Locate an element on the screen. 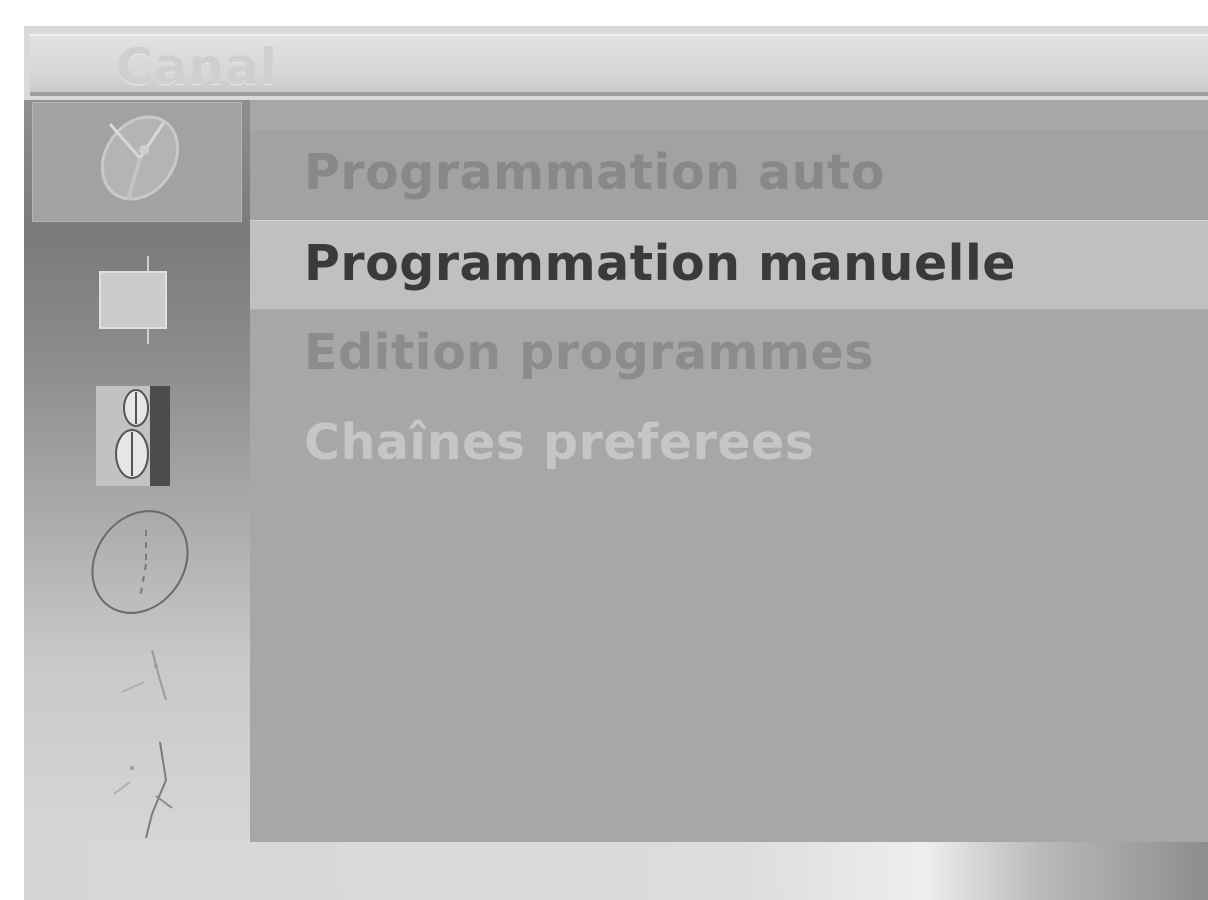  speaker-icon is located at coordinates (133, 436).